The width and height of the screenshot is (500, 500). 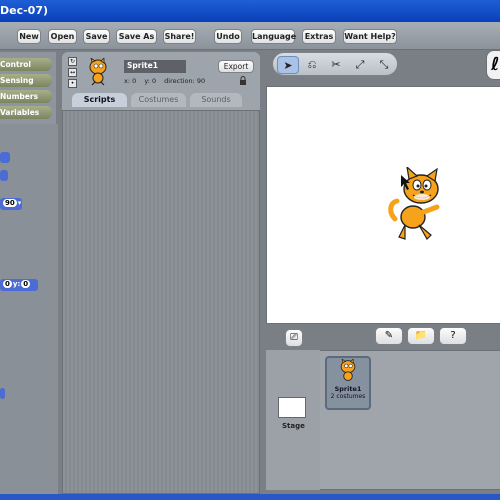 I want to click on sprite-coordinates: x: 0 y: 0 direction: 90, so click(x=167, y=81).